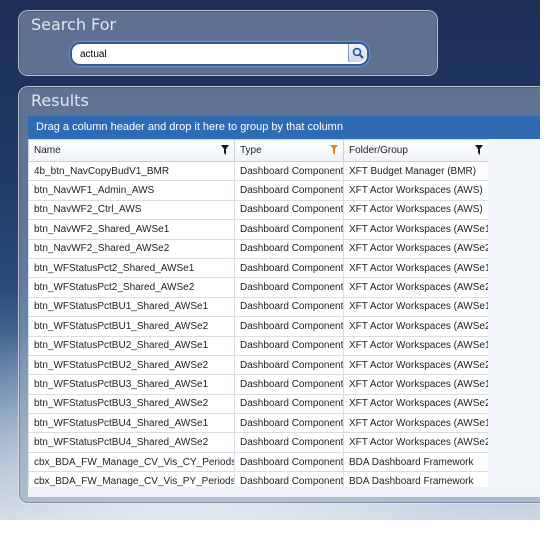 This screenshot has width=551, height=538. I want to click on cell-name: btn_WFStatusPctBU1_Shared_AWSe2, so click(131, 326).